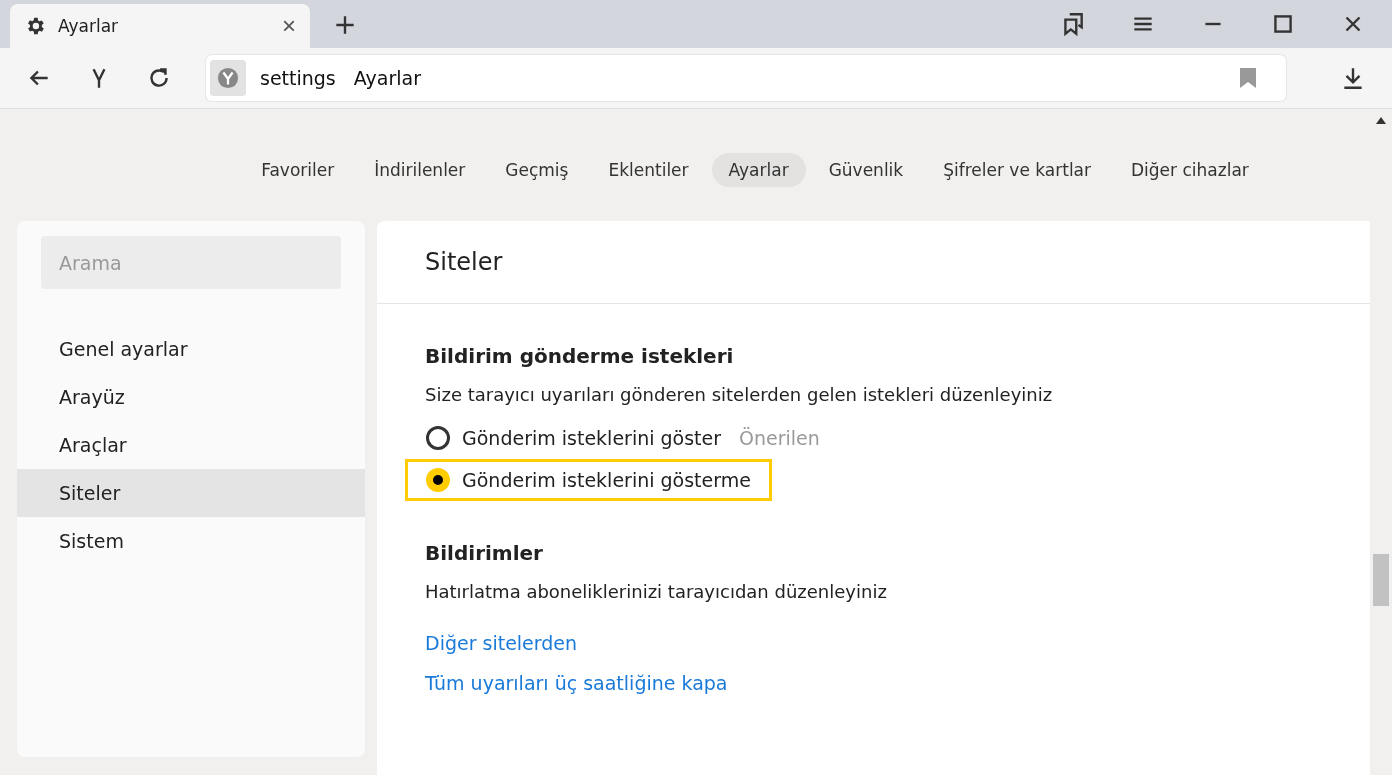 The width and height of the screenshot is (1392, 775). Describe the element at coordinates (420, 170) in the screenshot. I see `nav-tab: İndirilenler` at that location.